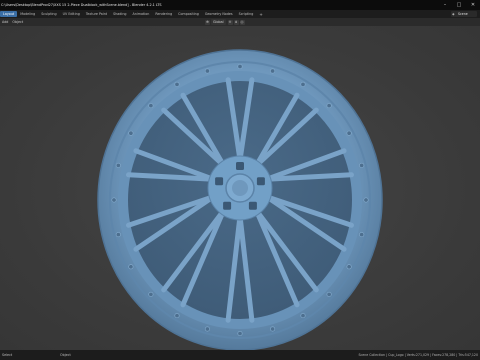  I want to click on tab-sculpting: Sculpting, so click(48, 14).